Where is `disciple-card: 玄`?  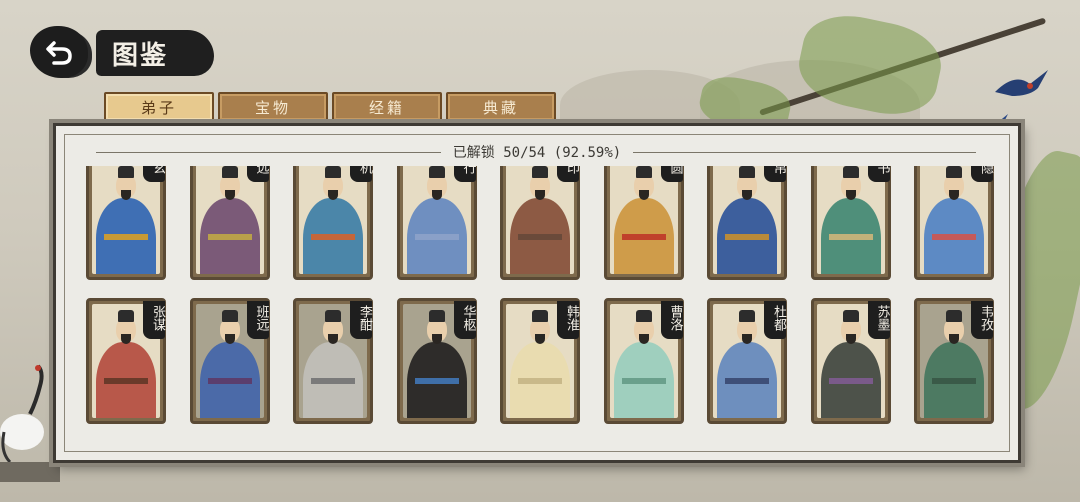
disciple-card: 玄 is located at coordinates (126, 223).